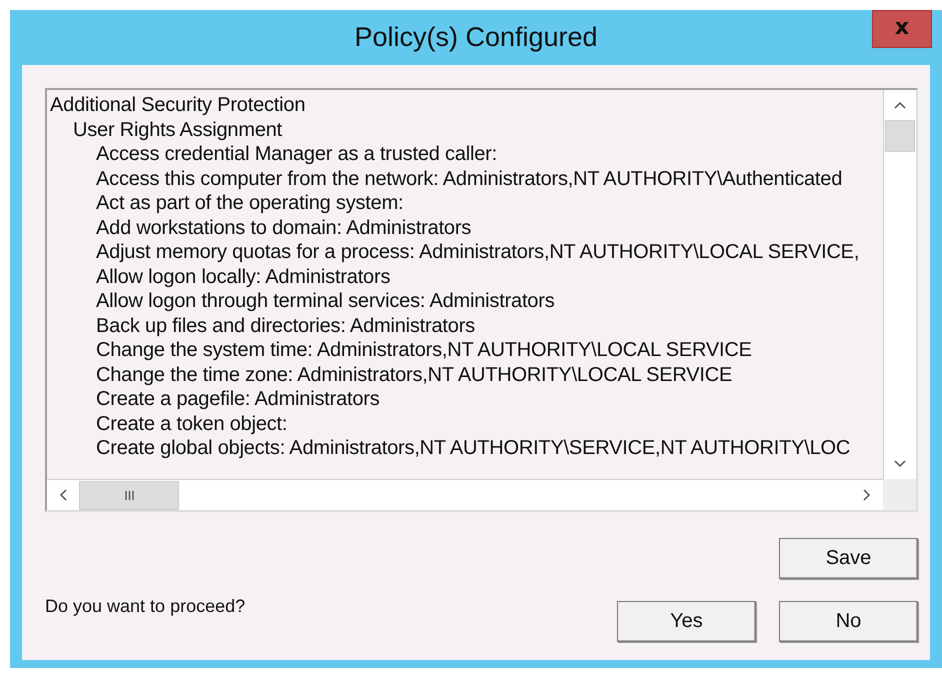 The height and width of the screenshot is (678, 942). Describe the element at coordinates (473, 448) in the screenshot. I see `tree-item: Create global objects: Administrators,NT AUTHORITY\SERVICE,NT AUTHORITY\LOC` at that location.